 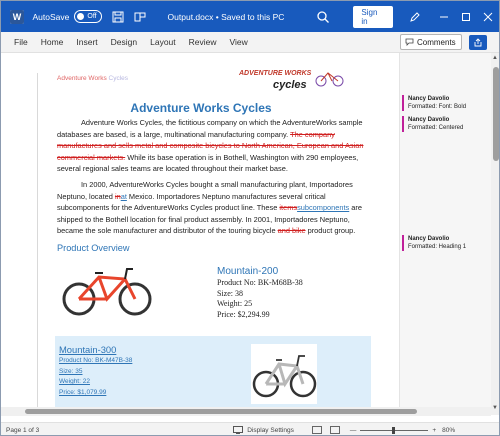 I want to click on maximize-icon, so click(x=466, y=17).